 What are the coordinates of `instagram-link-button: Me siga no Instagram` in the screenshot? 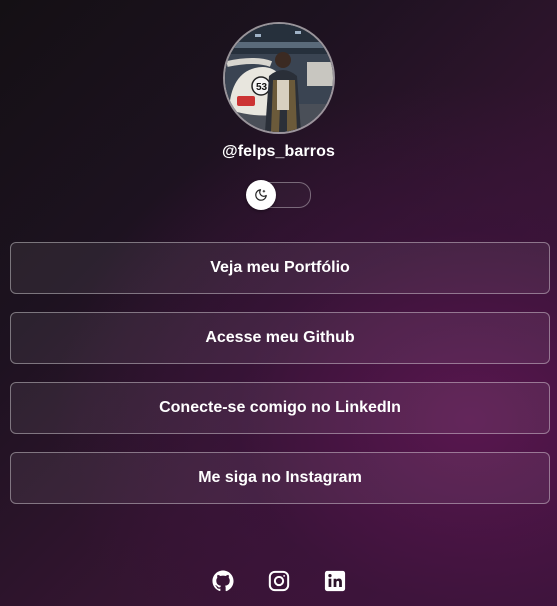 It's located at (280, 478).